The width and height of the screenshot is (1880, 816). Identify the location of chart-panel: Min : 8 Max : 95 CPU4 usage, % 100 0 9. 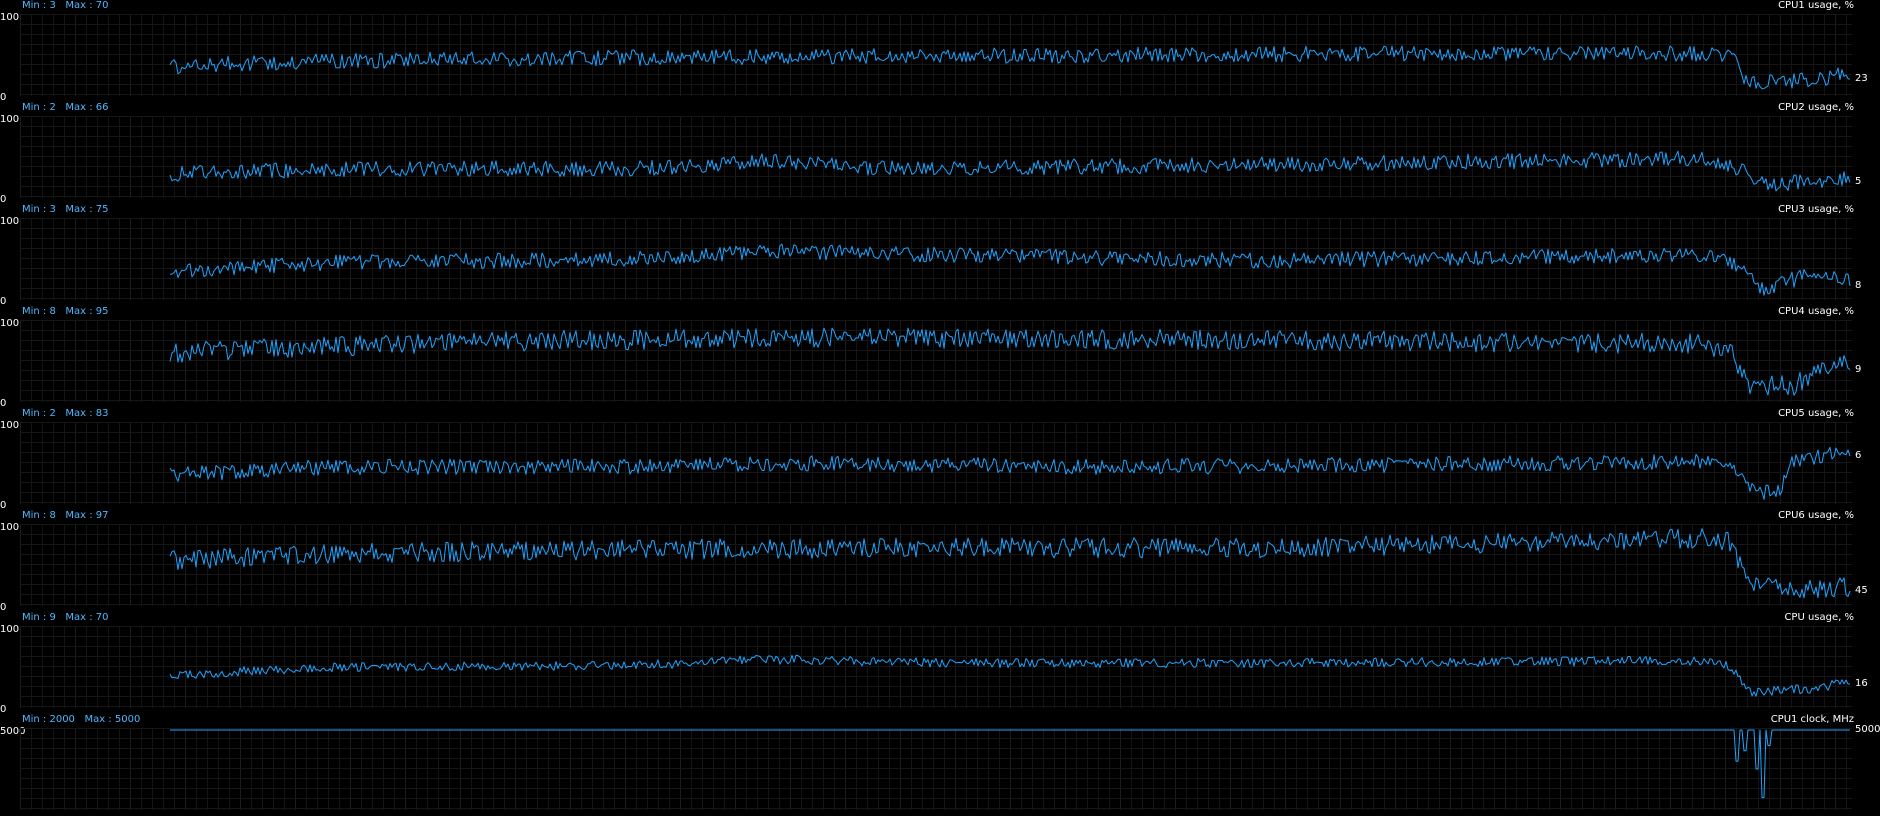
(940, 357).